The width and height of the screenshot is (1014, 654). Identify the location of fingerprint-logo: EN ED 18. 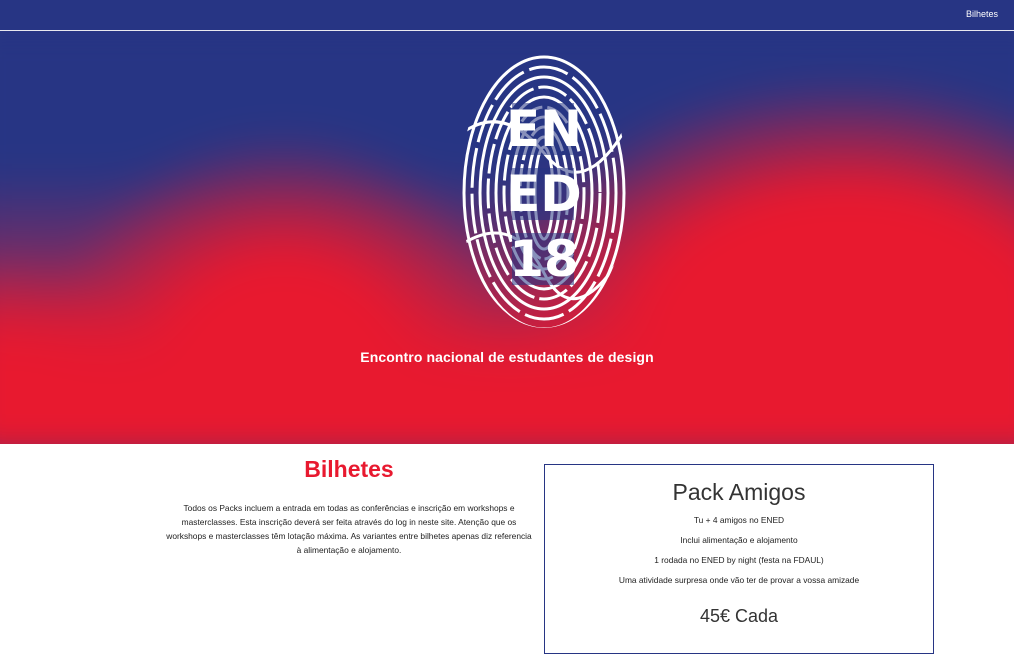
(544, 191).